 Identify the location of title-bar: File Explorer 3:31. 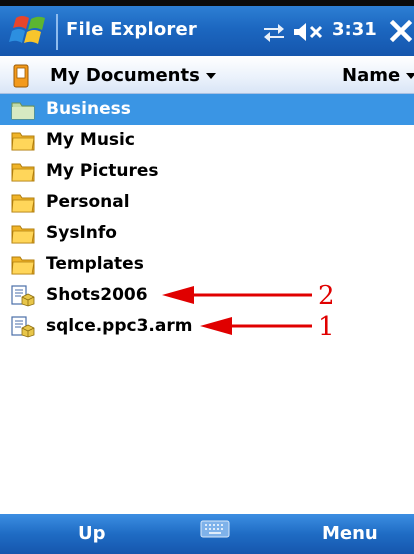
(207, 28).